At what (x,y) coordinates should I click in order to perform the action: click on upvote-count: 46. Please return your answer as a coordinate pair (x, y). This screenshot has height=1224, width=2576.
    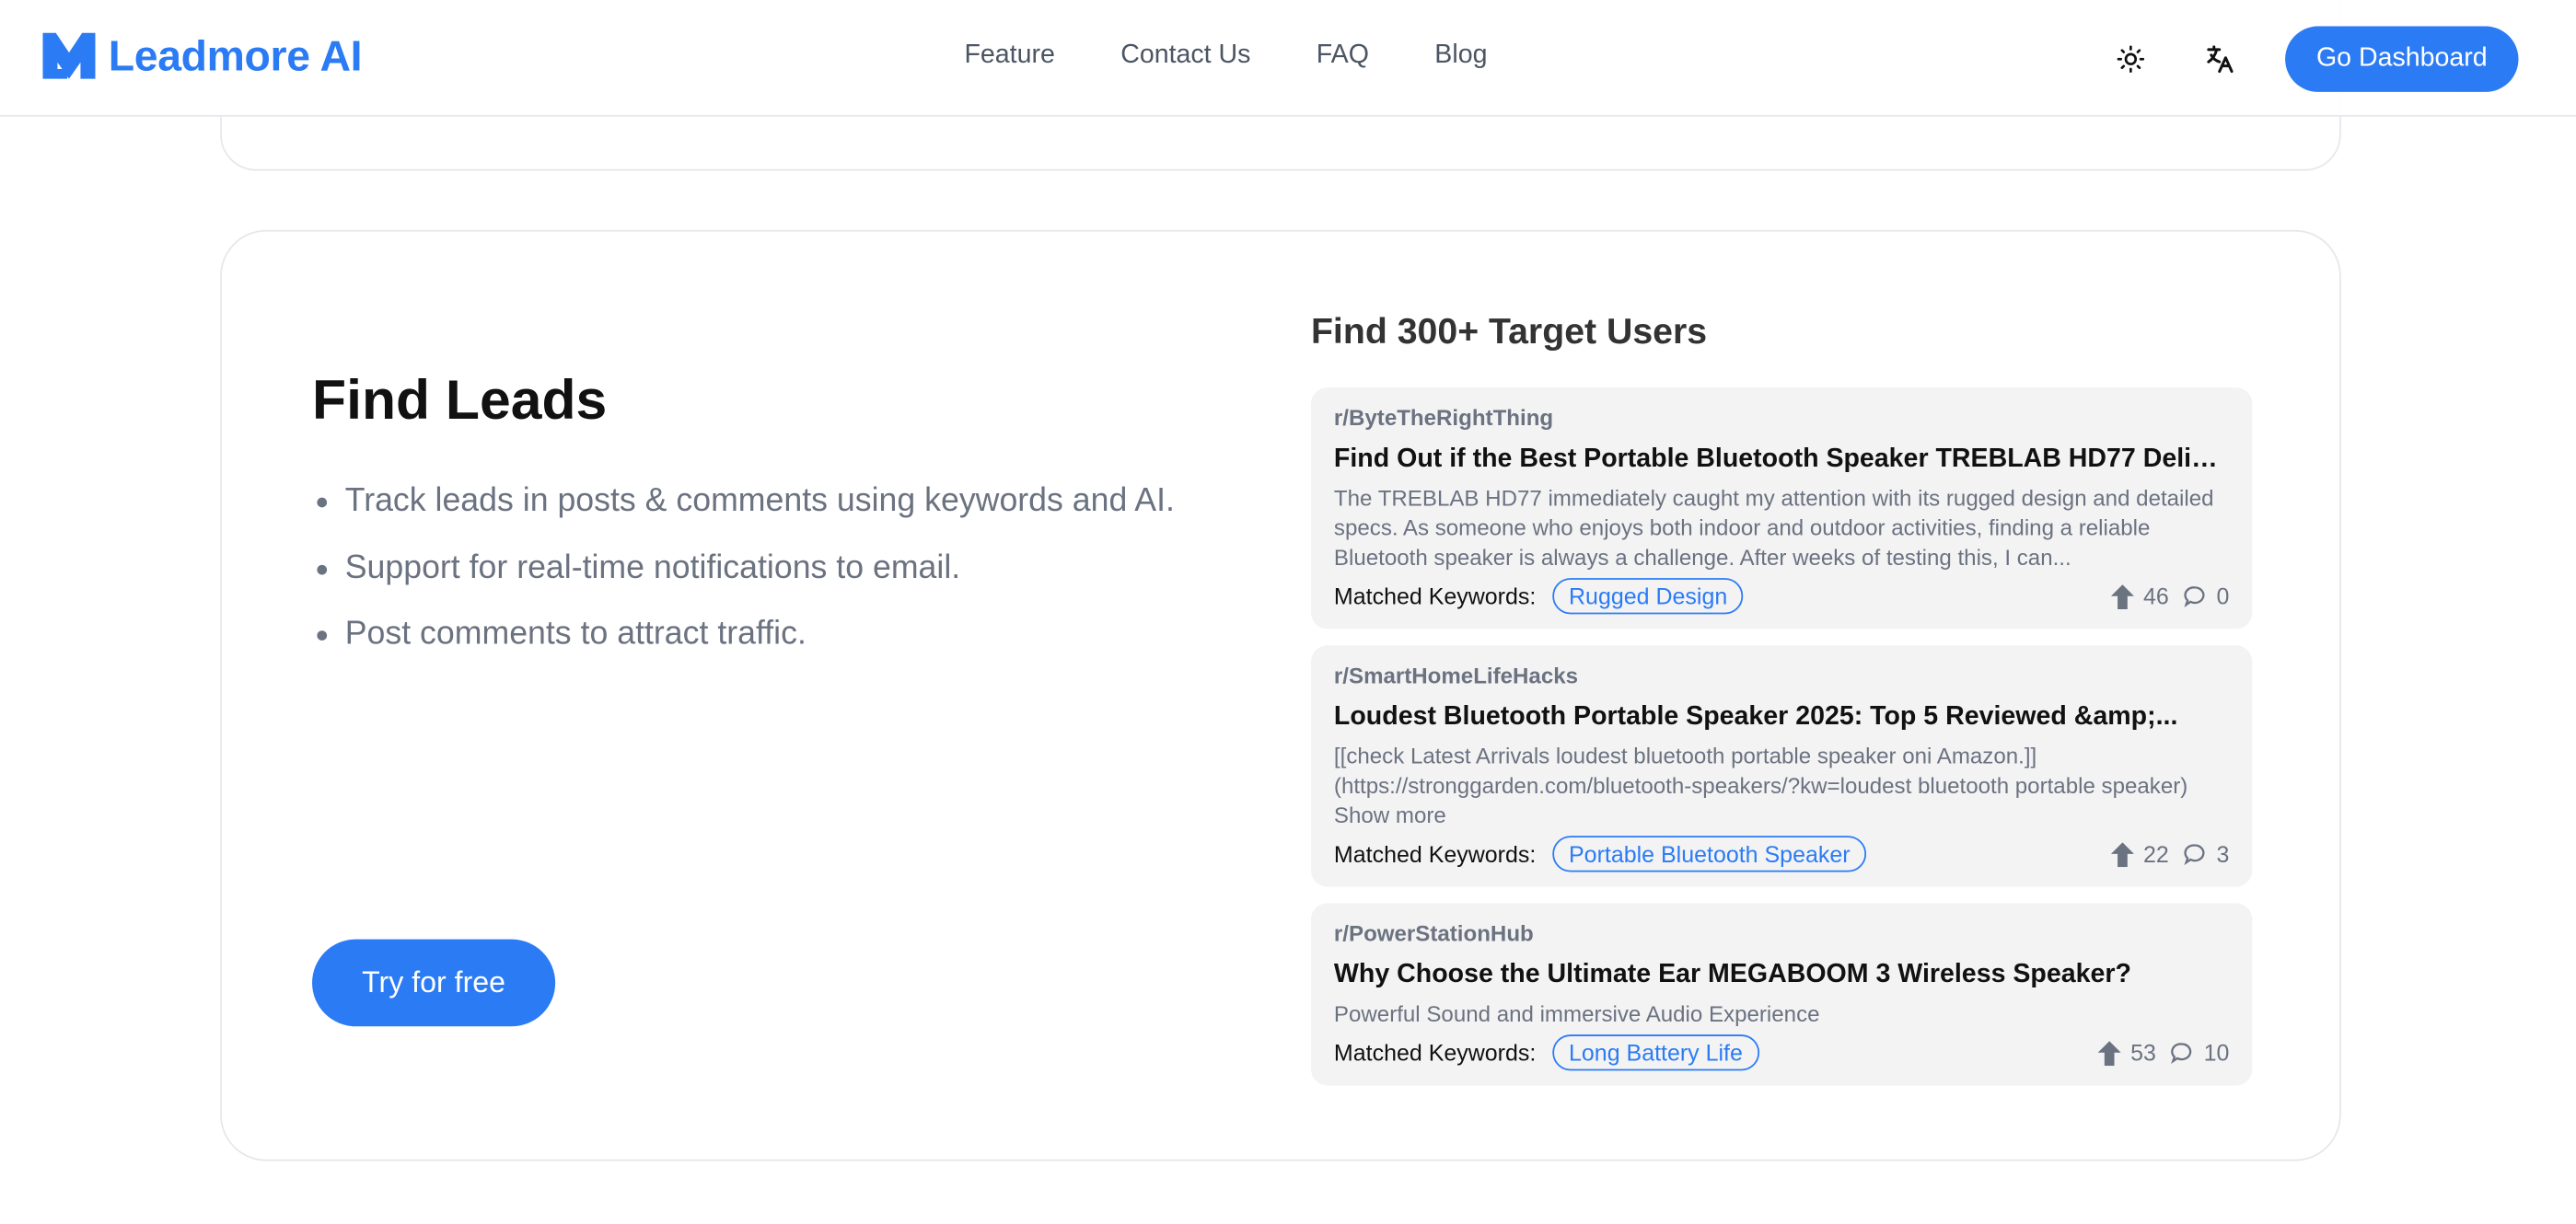
    Looking at the image, I should click on (2155, 596).